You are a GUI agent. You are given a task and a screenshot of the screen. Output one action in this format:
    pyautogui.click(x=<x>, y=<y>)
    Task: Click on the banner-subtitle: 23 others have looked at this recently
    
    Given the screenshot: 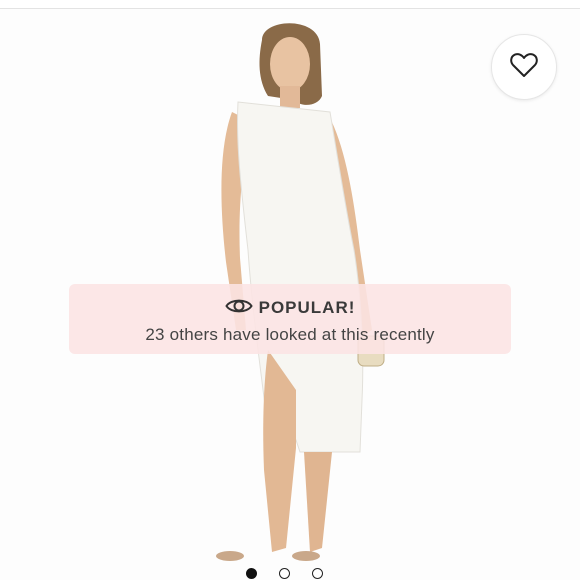 What is the action you would take?
    pyautogui.click(x=290, y=334)
    